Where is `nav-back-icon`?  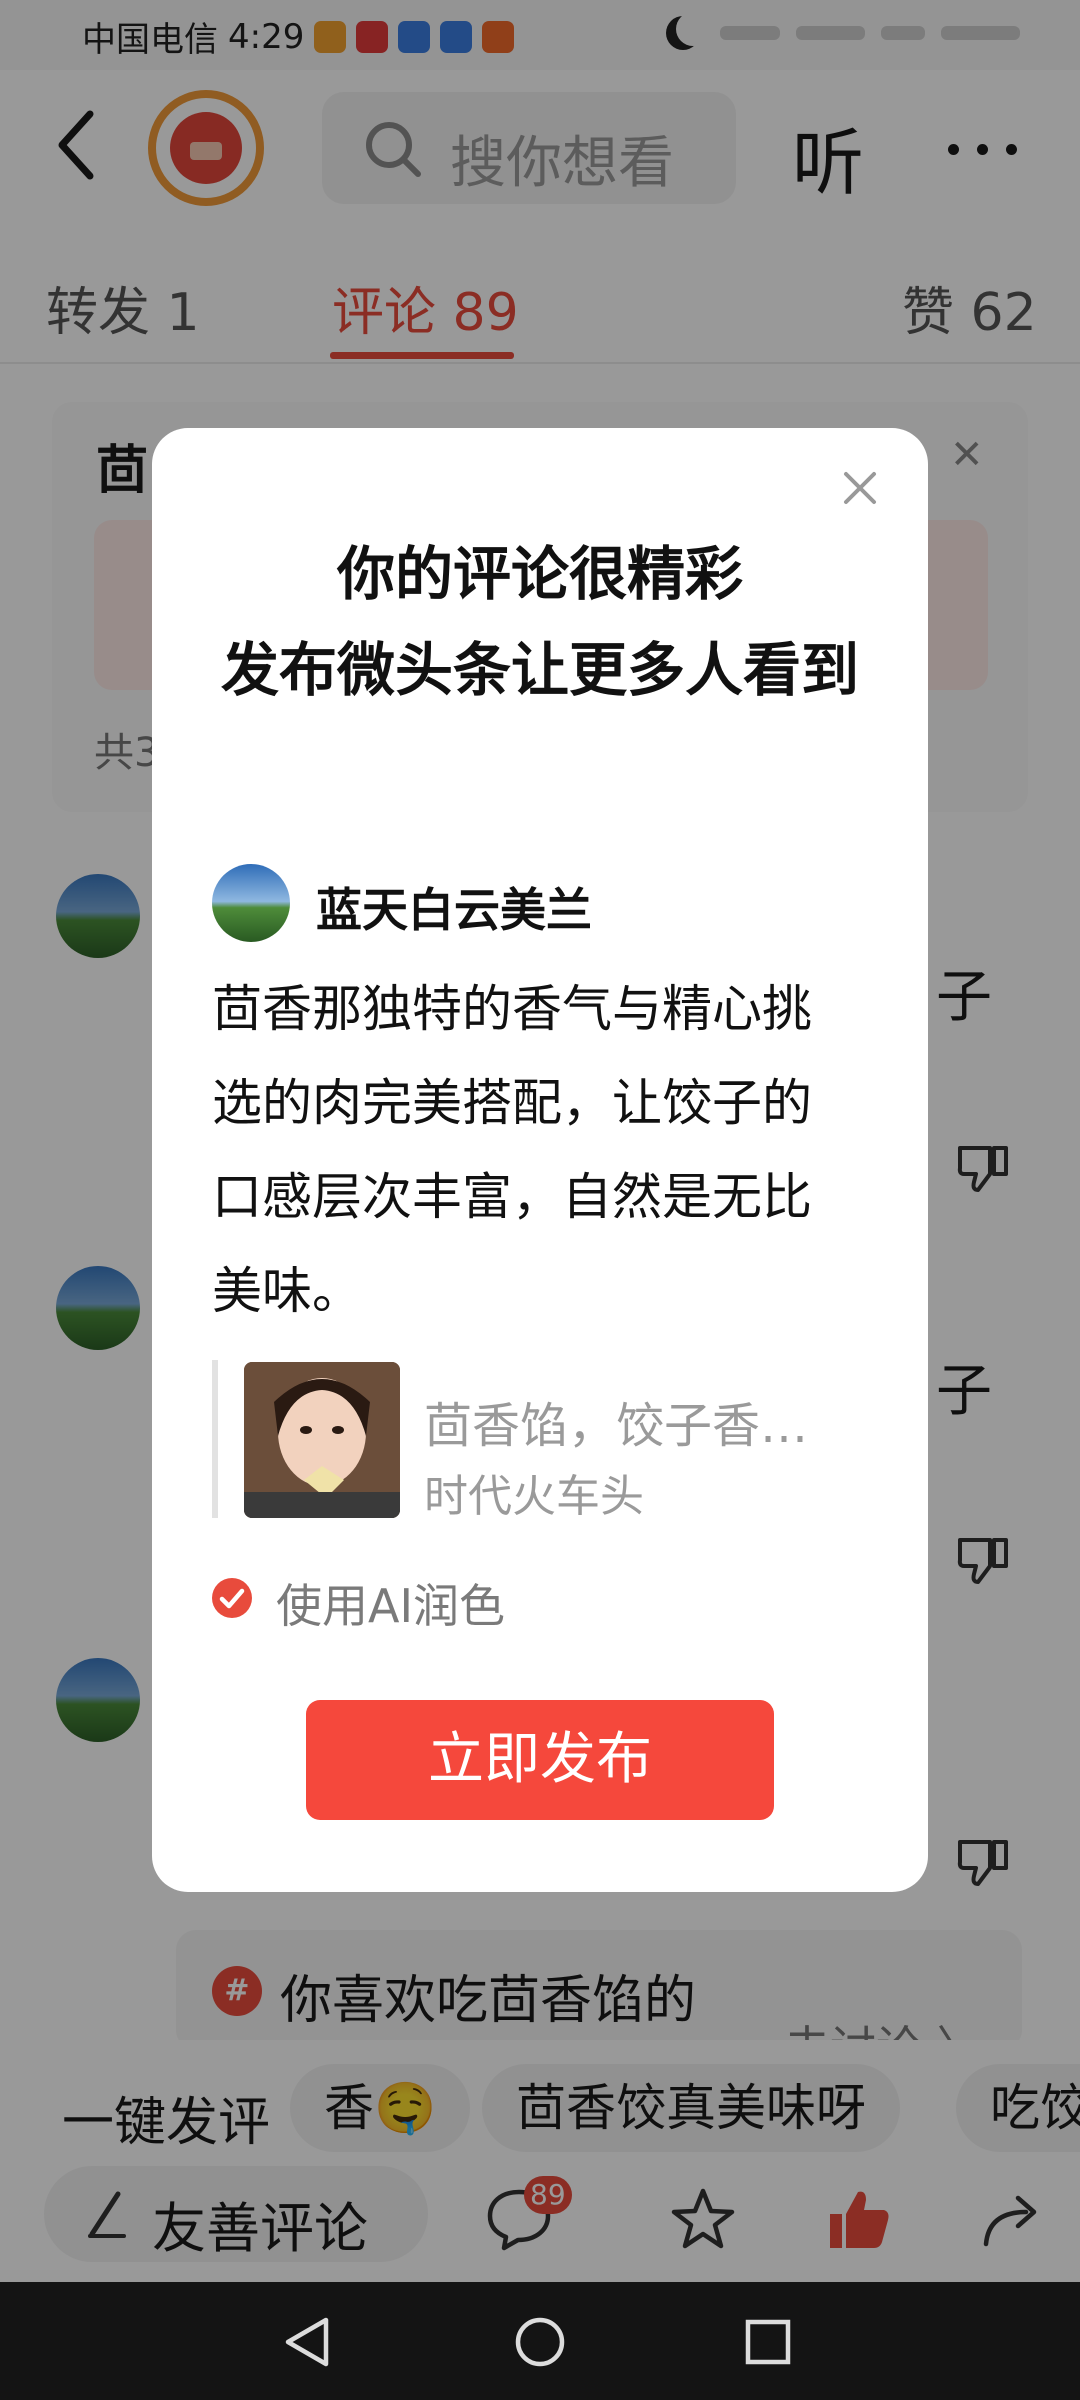 nav-back-icon is located at coordinates (307, 2342).